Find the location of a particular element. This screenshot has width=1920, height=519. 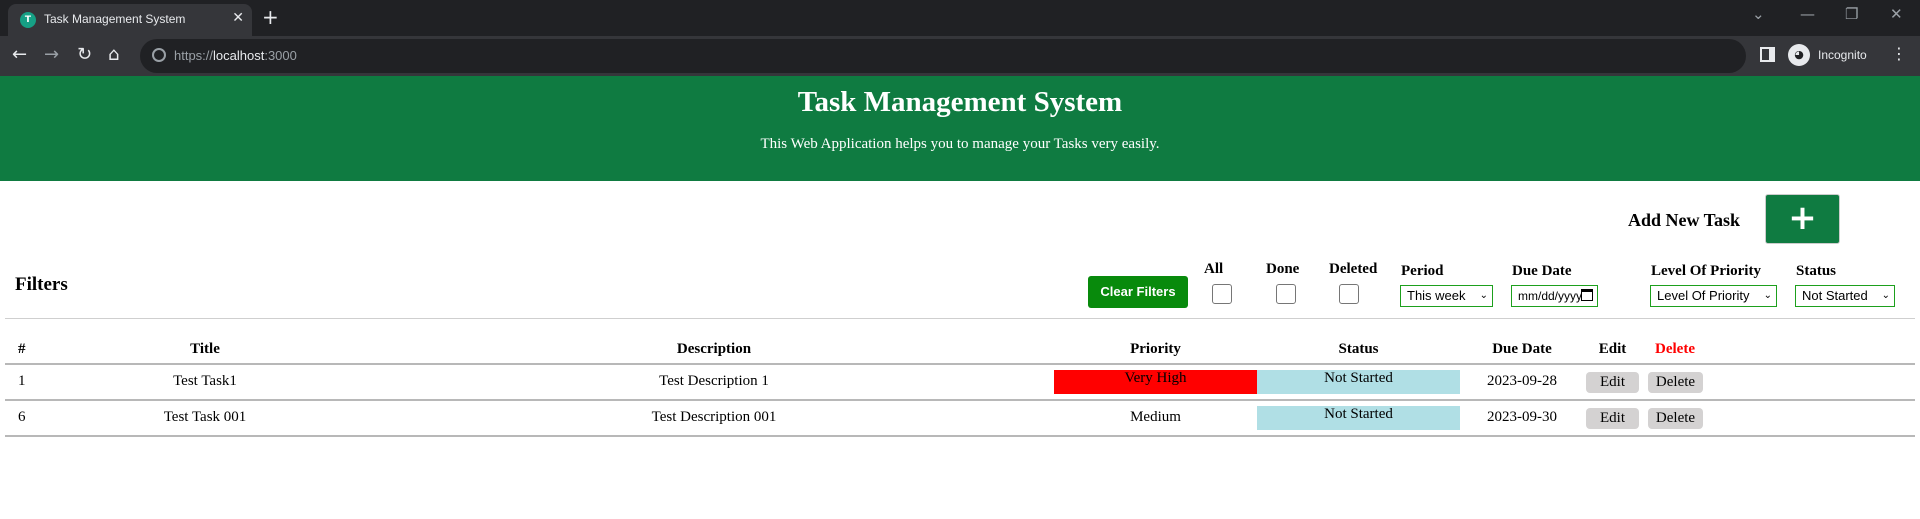

due-date-input: mm/dd/yyyy is located at coordinates (1554, 296).